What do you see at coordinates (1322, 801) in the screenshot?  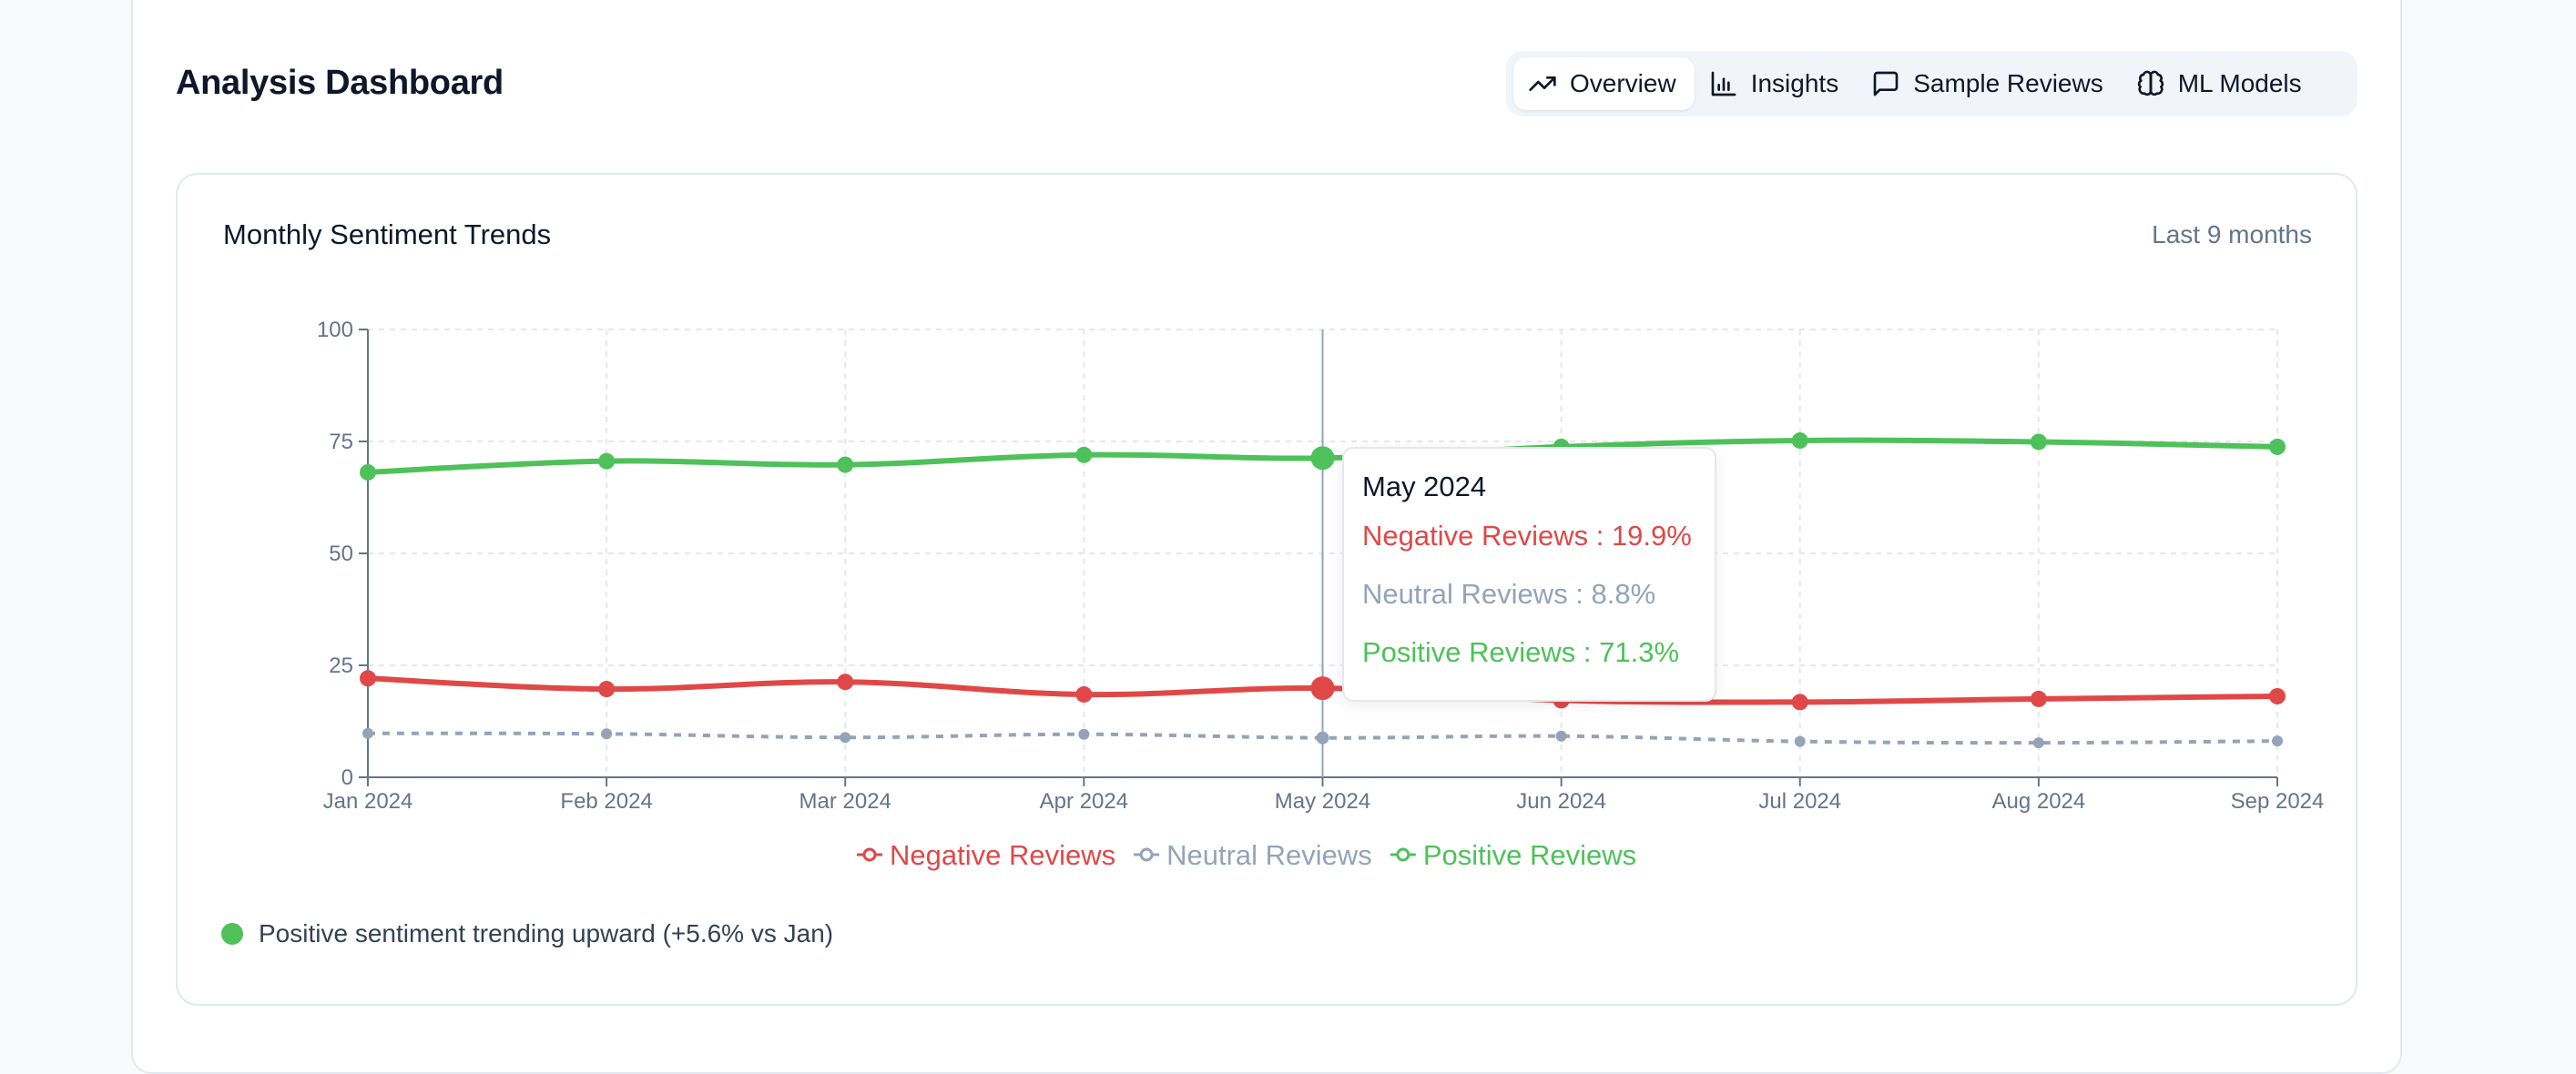 I see `x-tick-label: May 2024` at bounding box center [1322, 801].